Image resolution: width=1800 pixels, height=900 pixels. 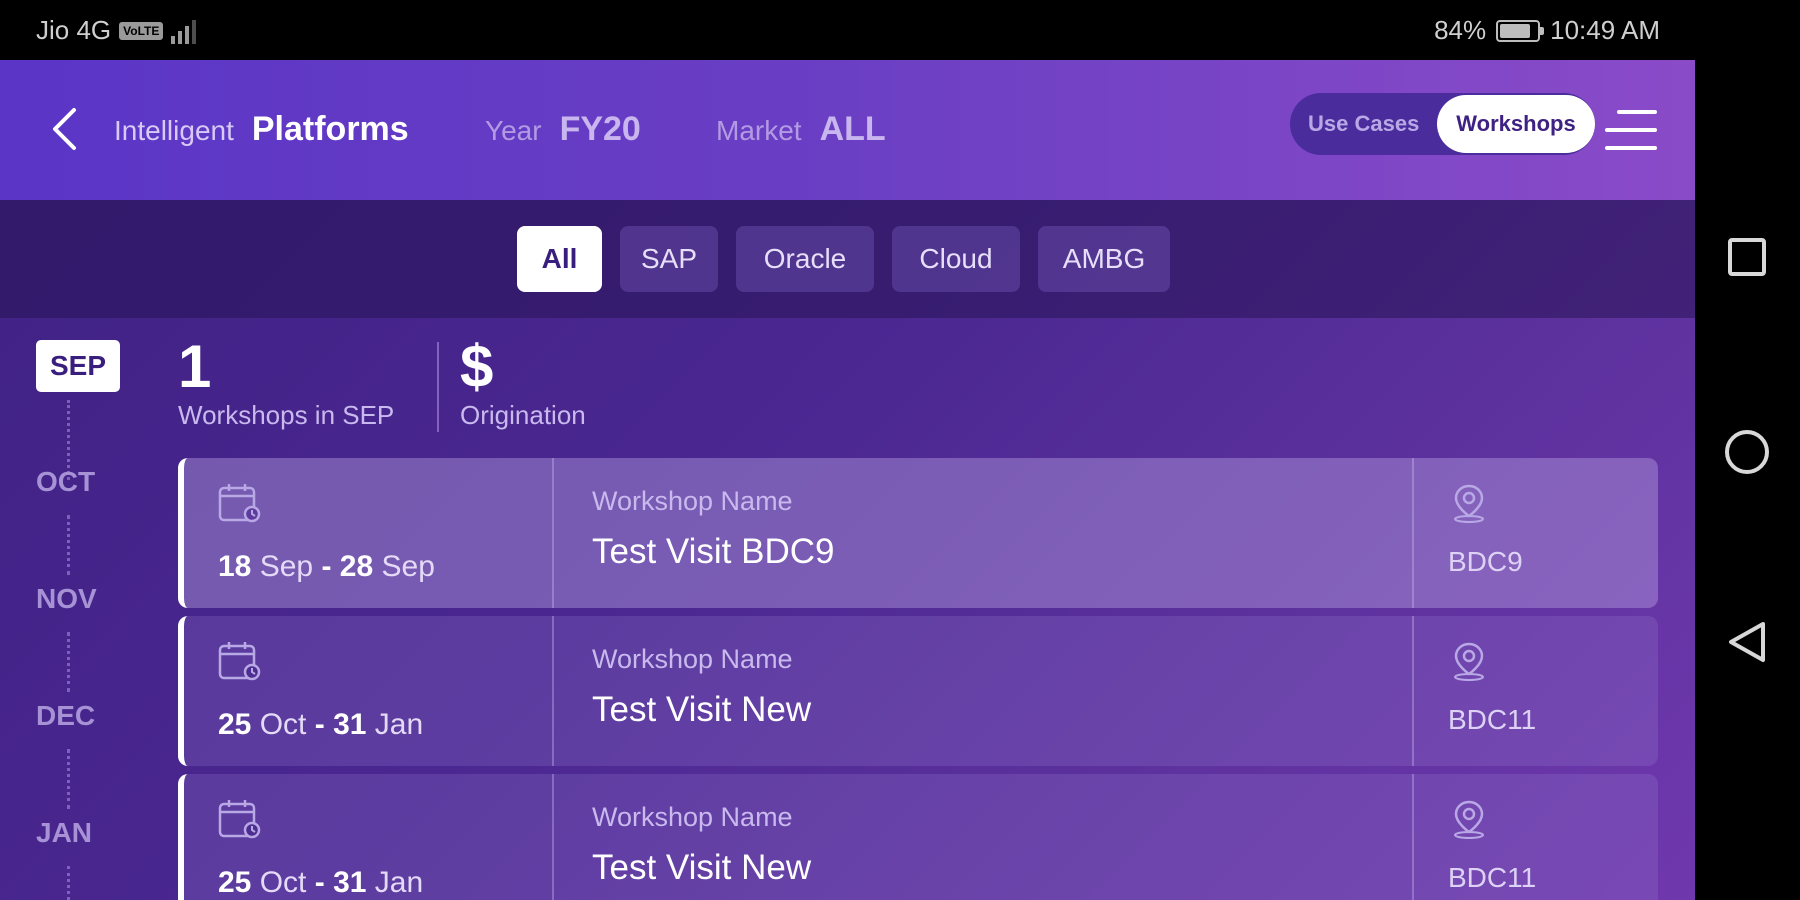 I want to click on menu-button, so click(x=1631, y=130).